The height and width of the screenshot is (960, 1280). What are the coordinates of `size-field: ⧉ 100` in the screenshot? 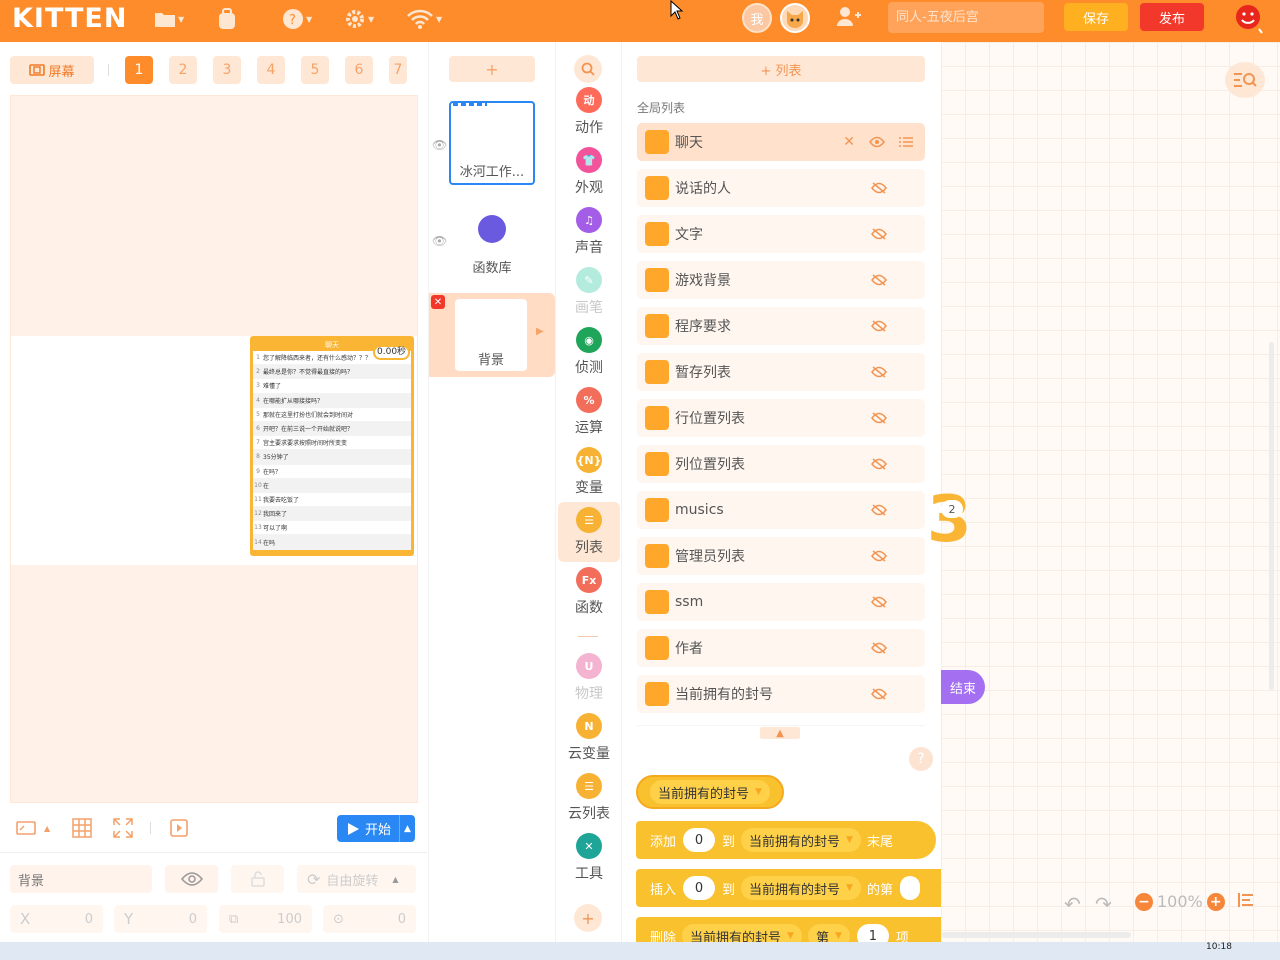 It's located at (265, 919).